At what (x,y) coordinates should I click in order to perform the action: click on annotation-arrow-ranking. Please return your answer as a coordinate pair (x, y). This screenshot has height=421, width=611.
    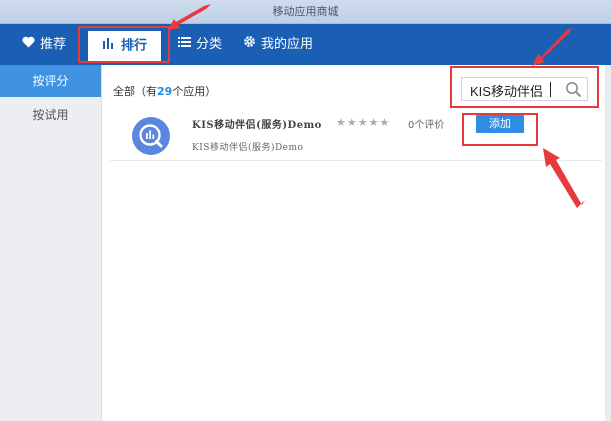
    Looking at the image, I should click on (189, 17).